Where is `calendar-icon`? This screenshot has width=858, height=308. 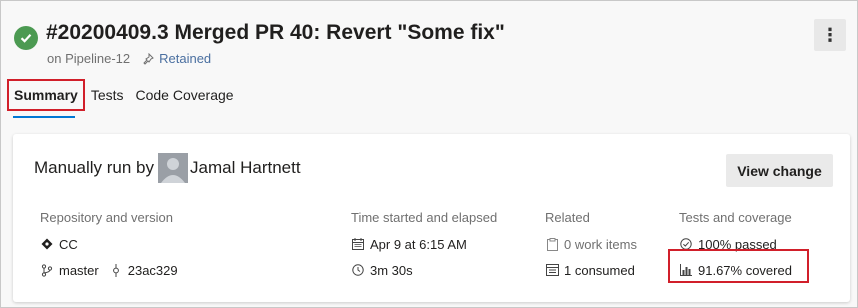
calendar-icon is located at coordinates (358, 244).